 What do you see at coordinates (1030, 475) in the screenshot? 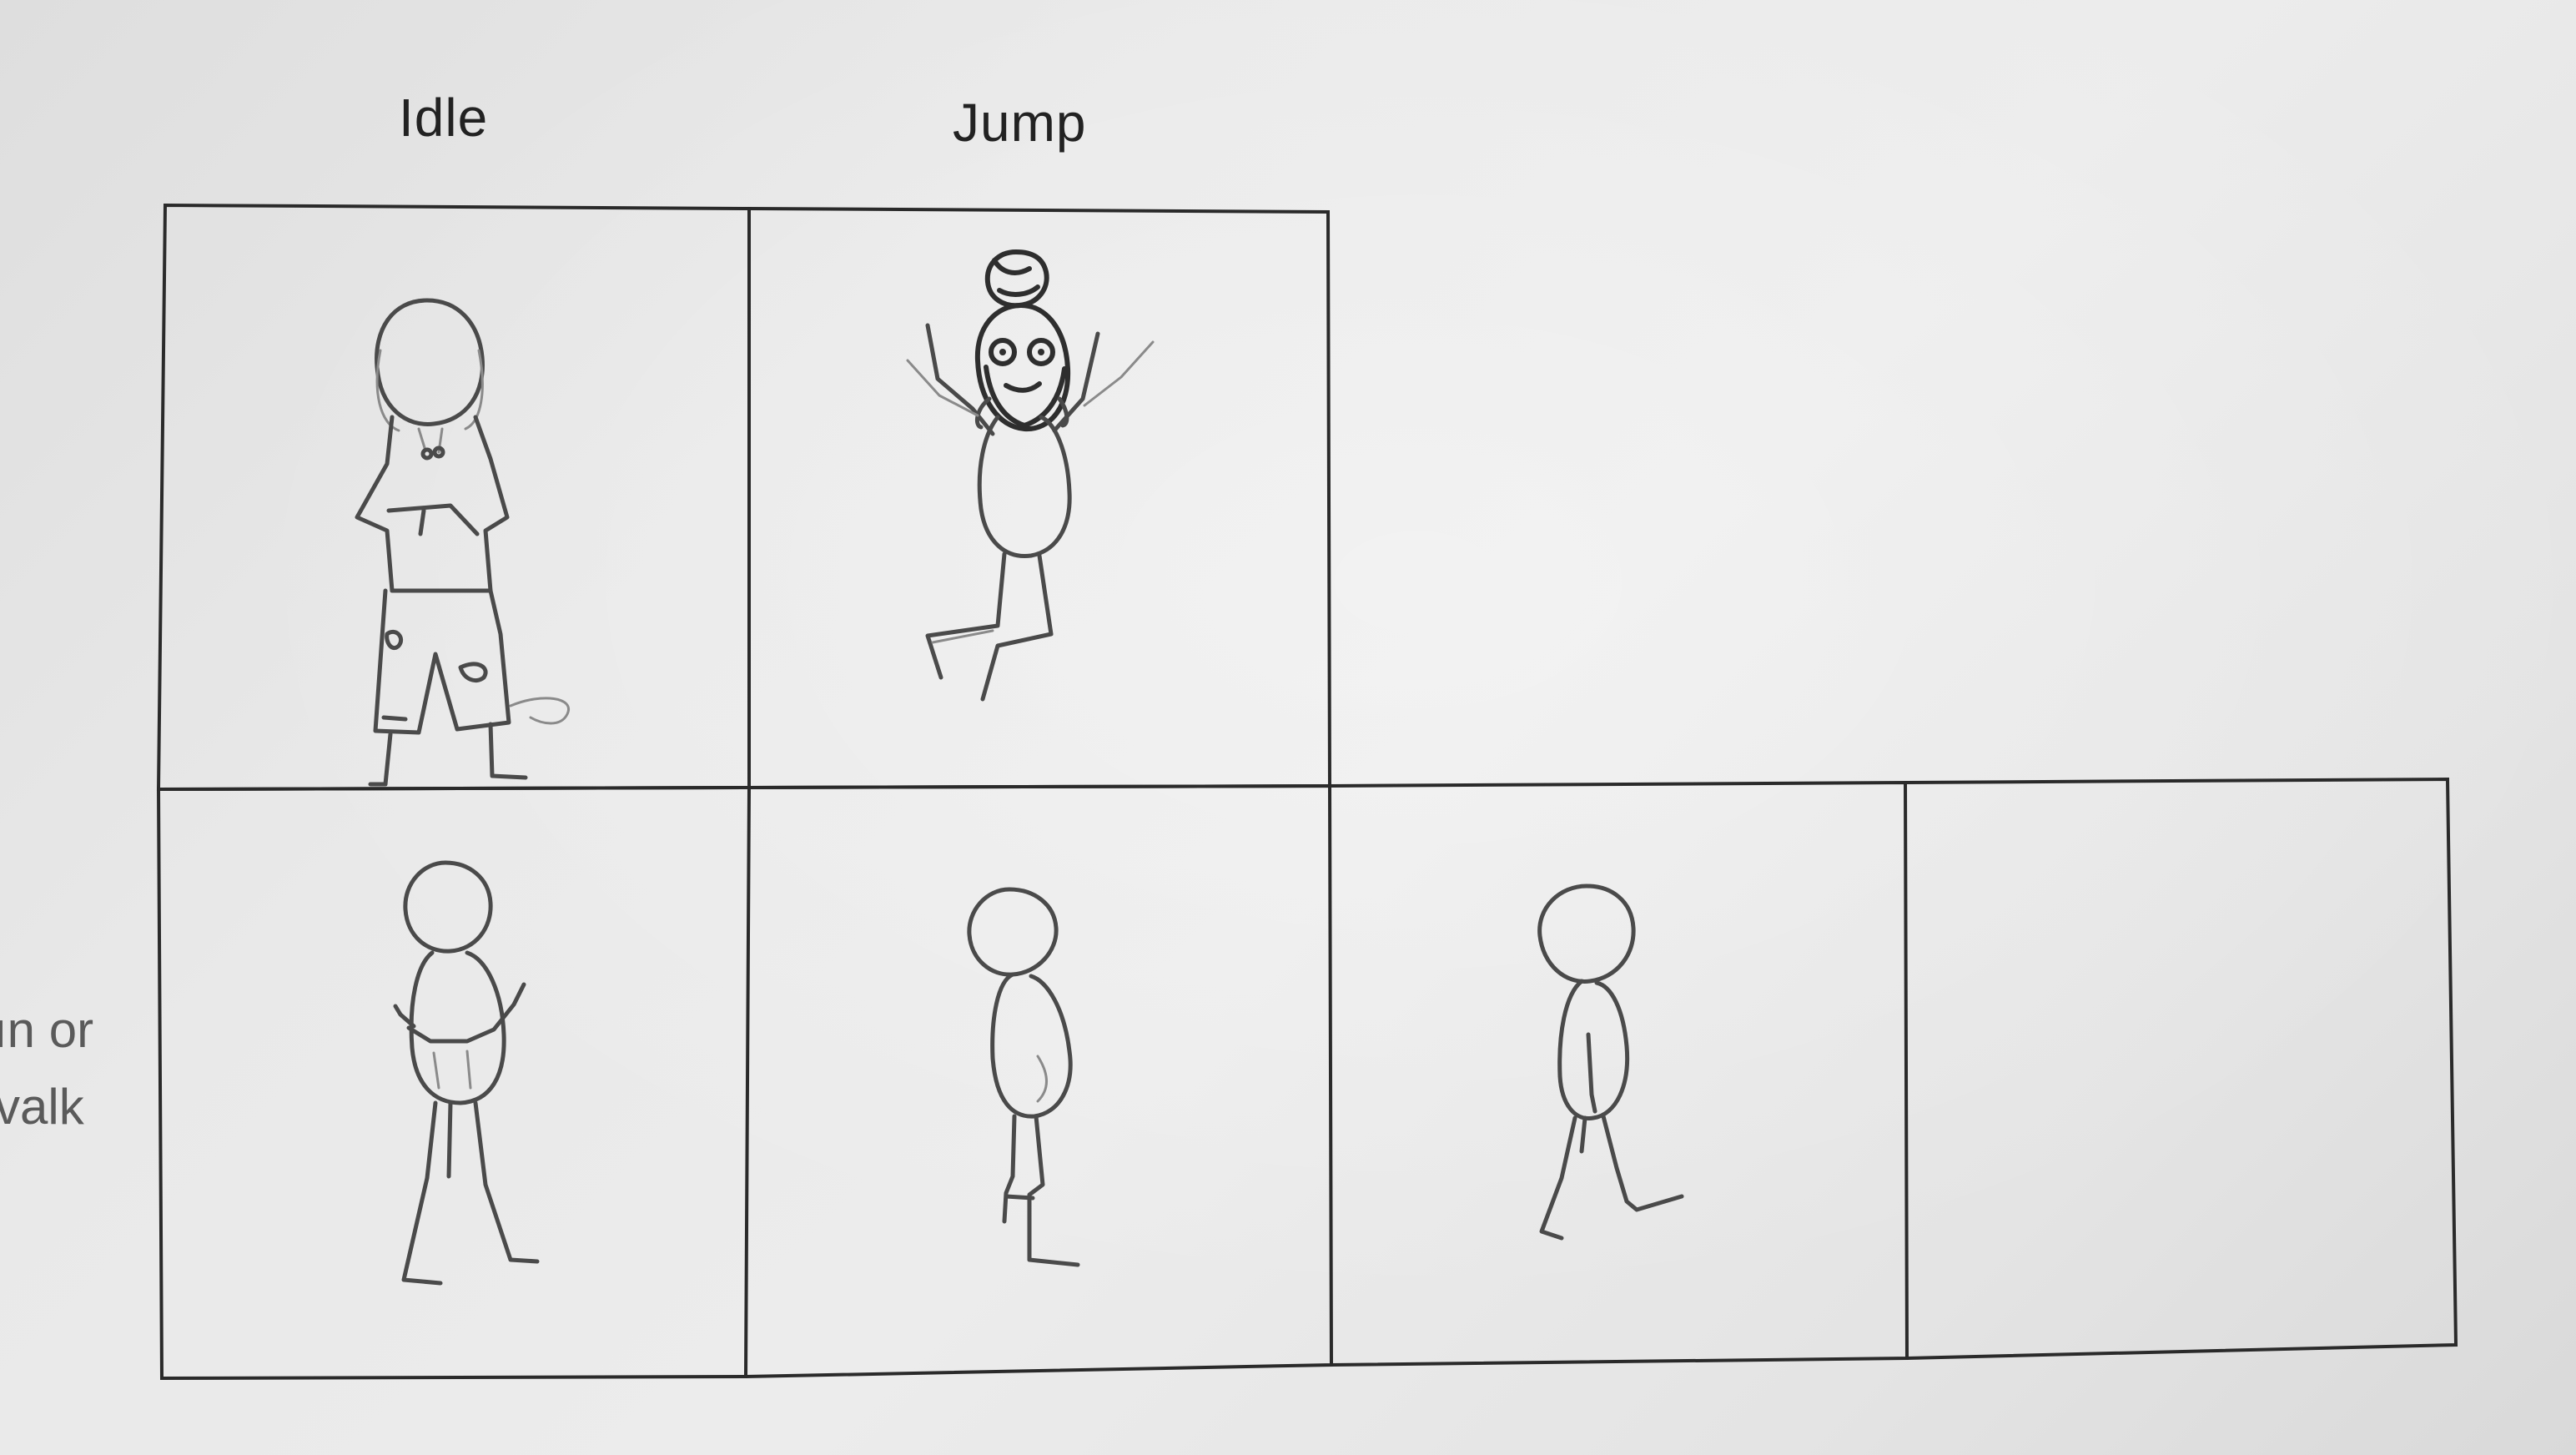
I see `jump-bun-figure` at bounding box center [1030, 475].